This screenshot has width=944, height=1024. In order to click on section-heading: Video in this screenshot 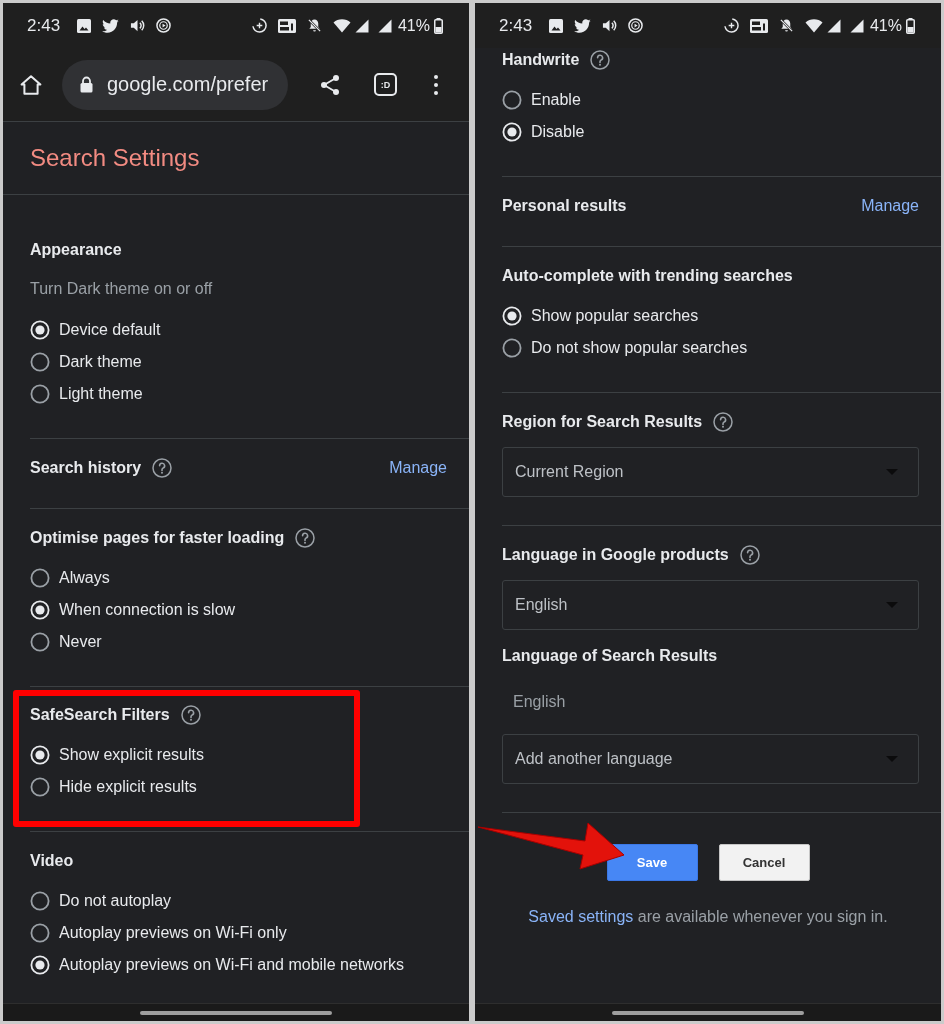, I will do `click(52, 861)`.